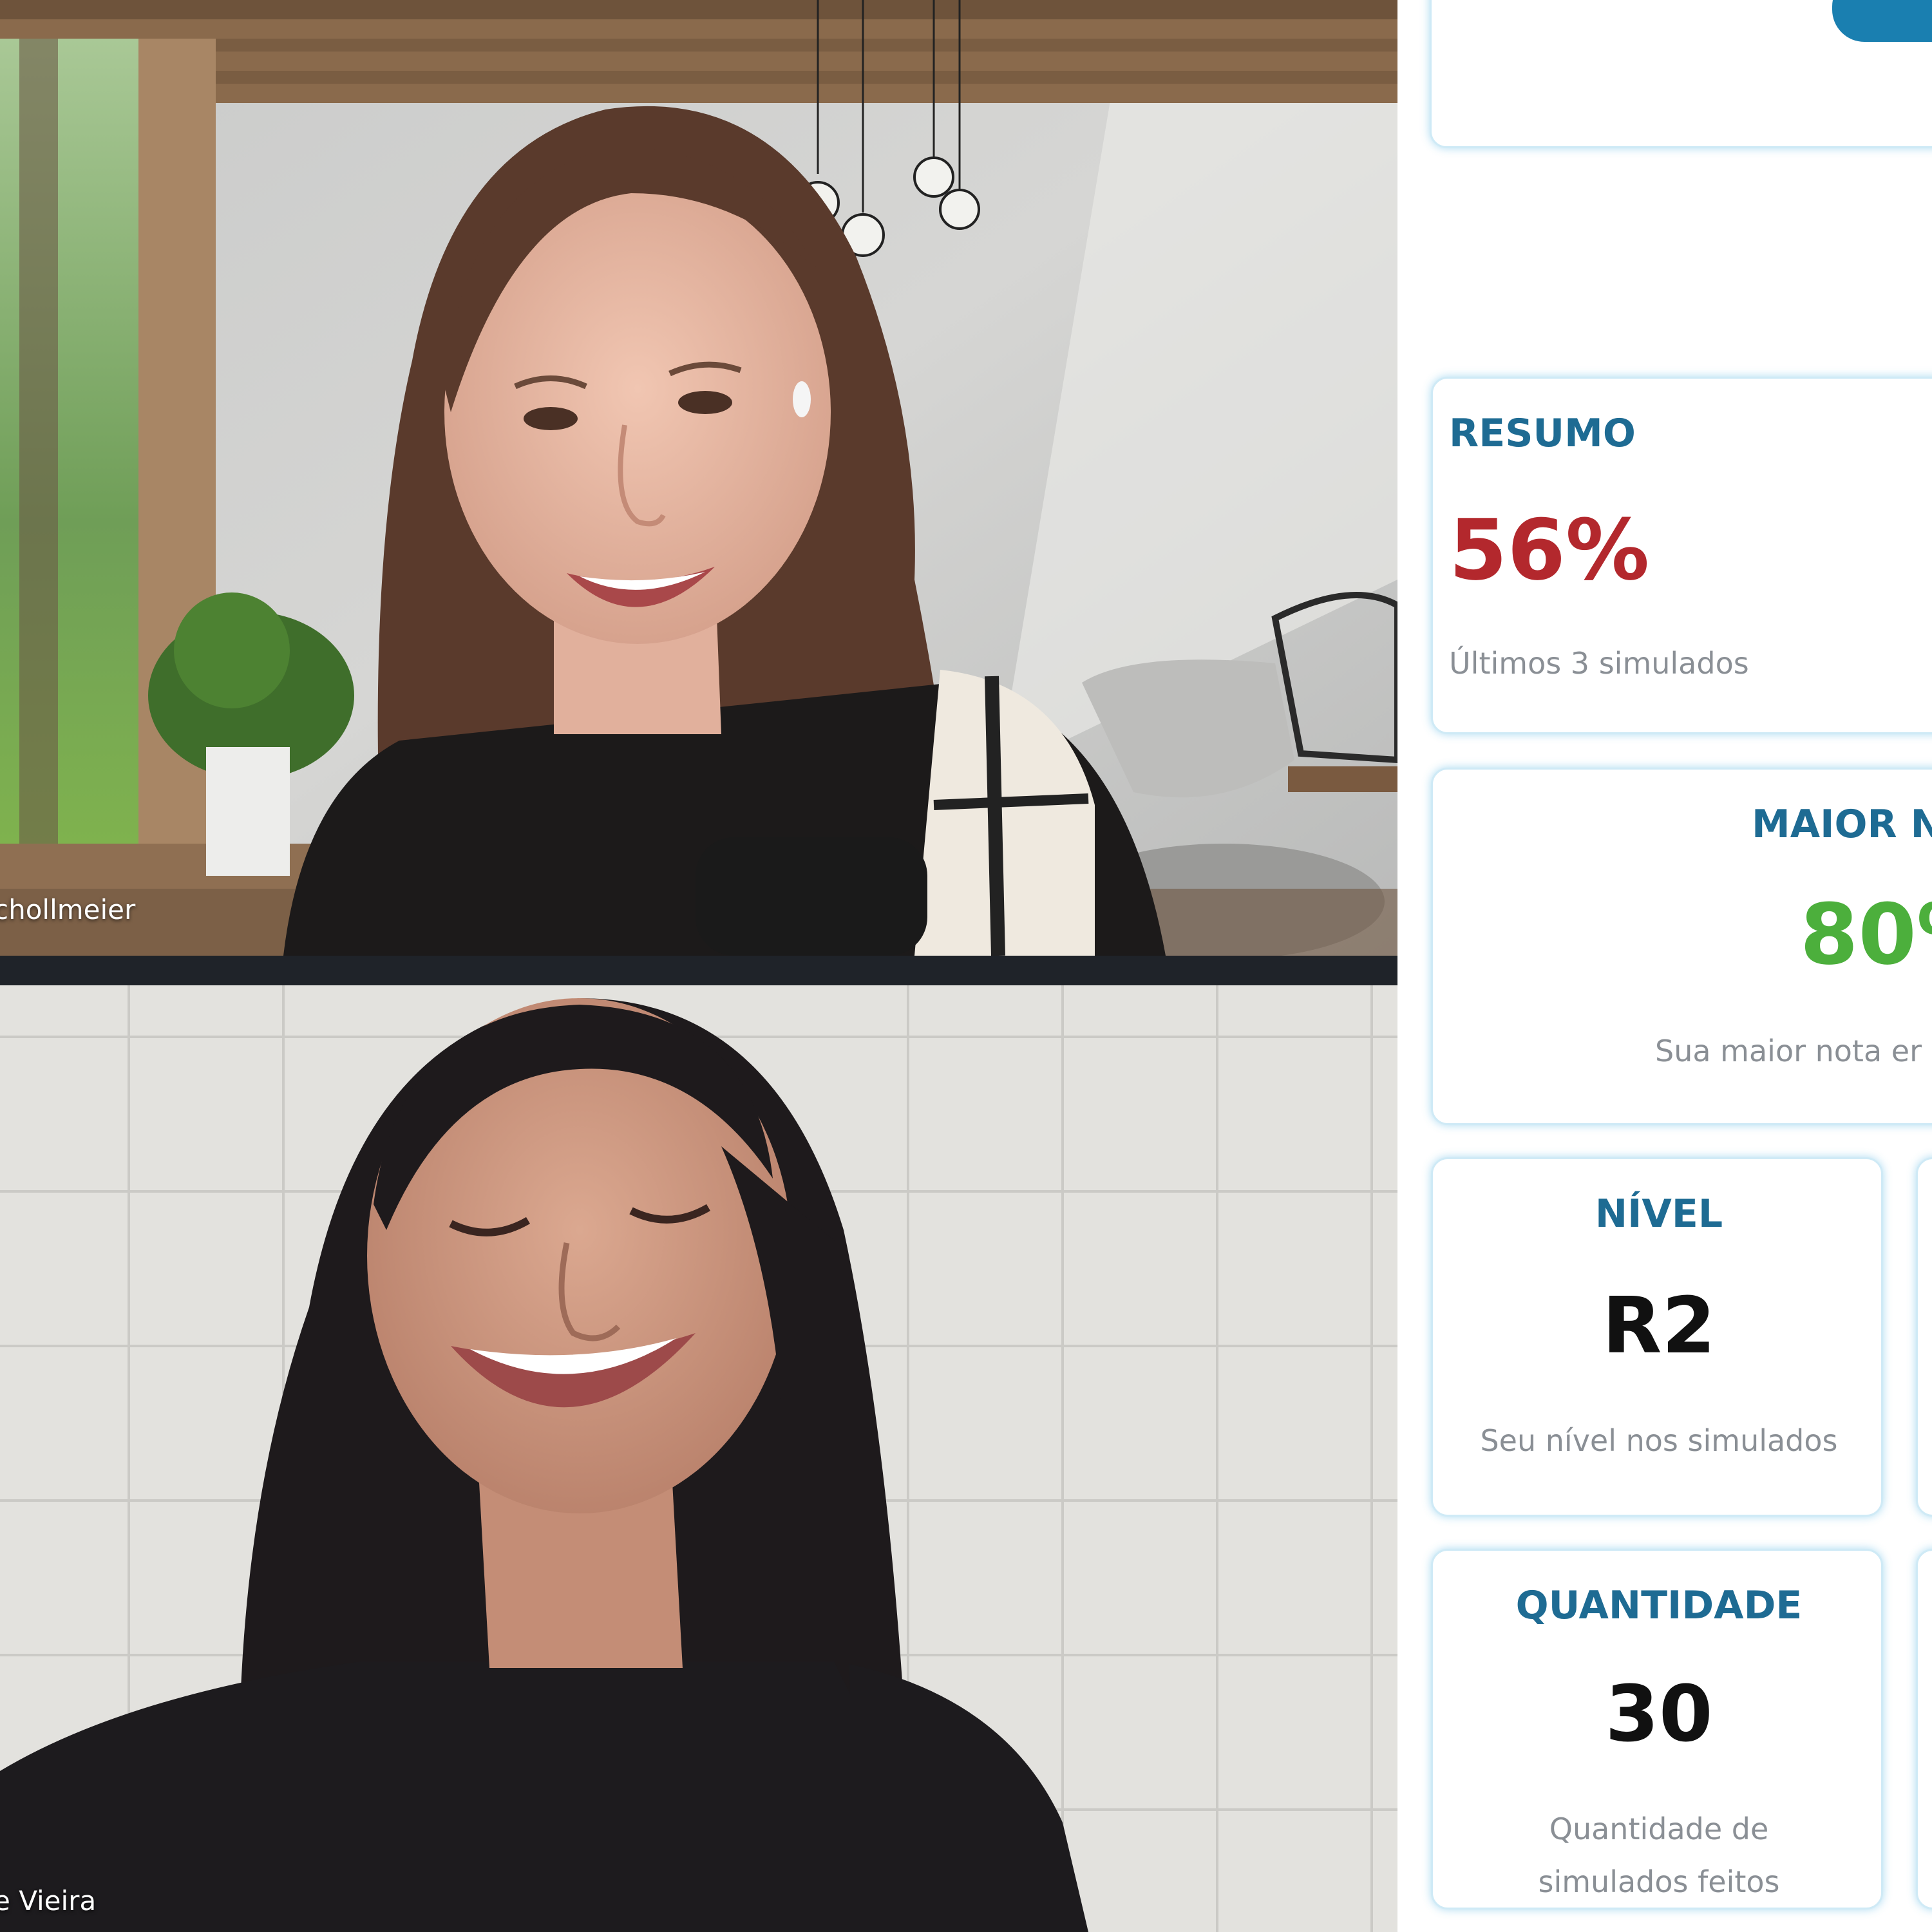  What do you see at coordinates (1682, 946) in the screenshot?
I see `maior-nota-card: MAIOR N 80% Sua maior nota er` at bounding box center [1682, 946].